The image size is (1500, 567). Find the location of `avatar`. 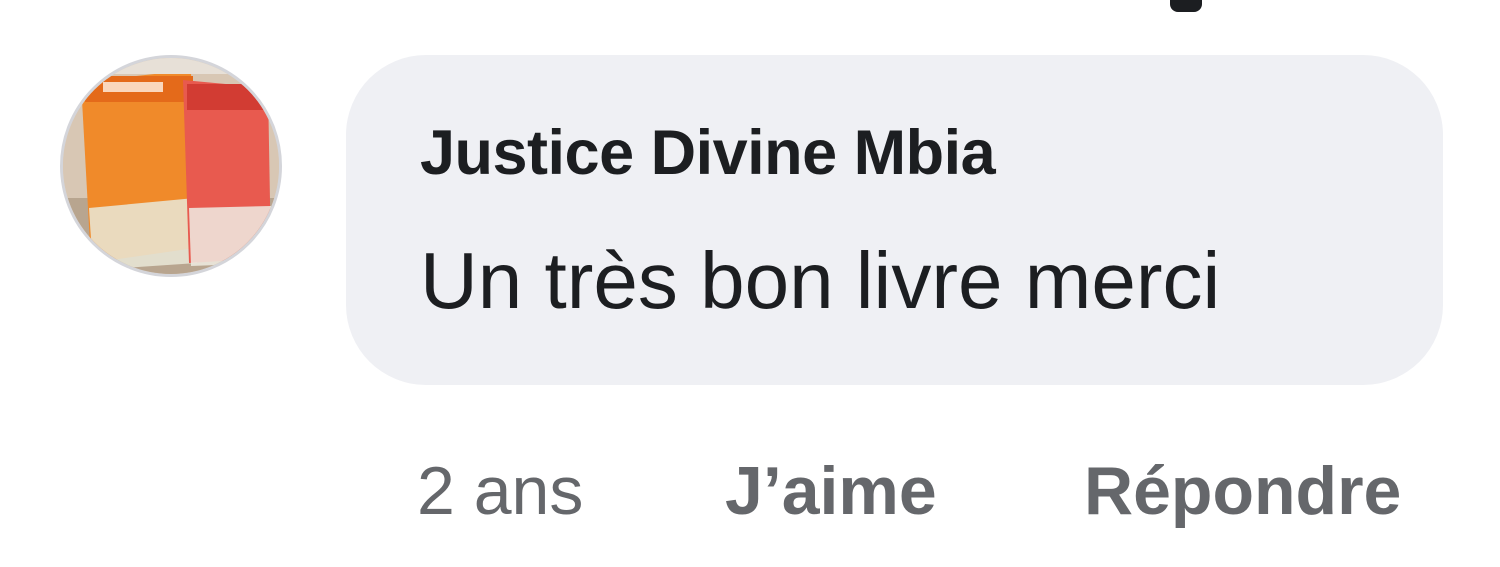

avatar is located at coordinates (171, 166).